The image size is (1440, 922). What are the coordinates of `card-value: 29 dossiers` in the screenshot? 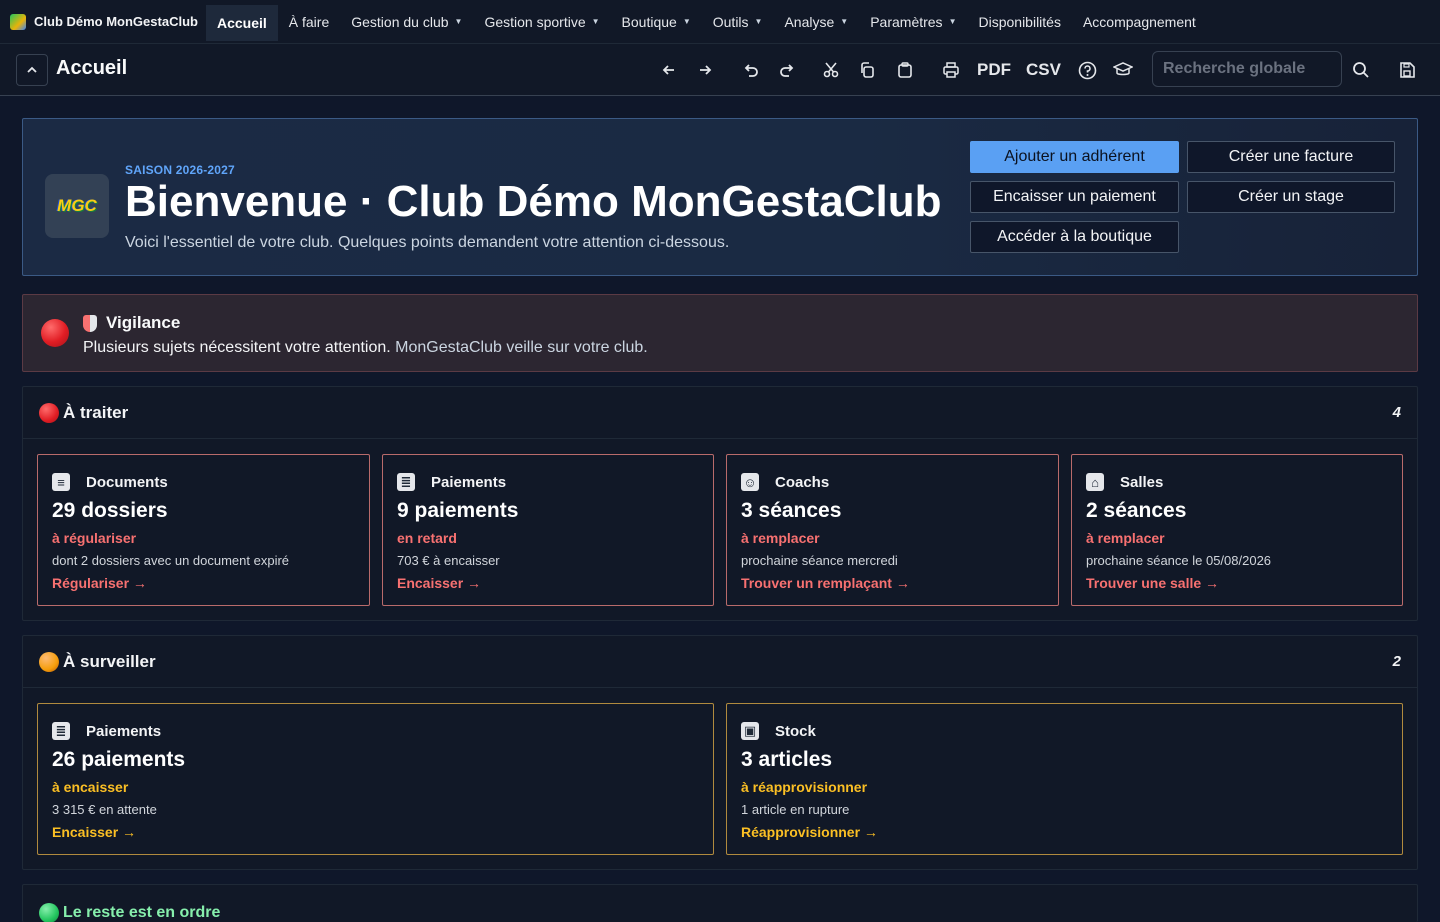 It's located at (110, 510).